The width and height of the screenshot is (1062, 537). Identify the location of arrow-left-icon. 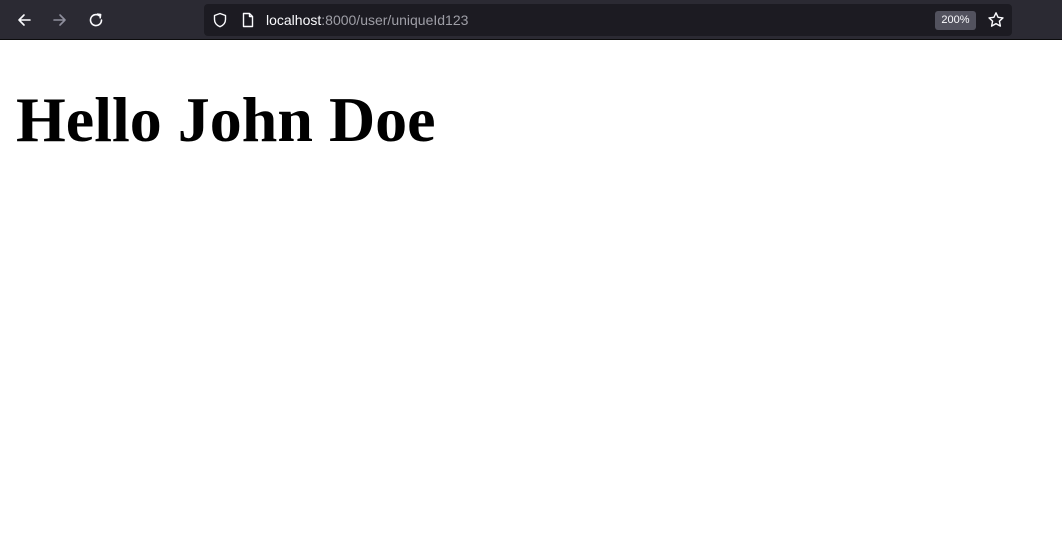
(24, 20).